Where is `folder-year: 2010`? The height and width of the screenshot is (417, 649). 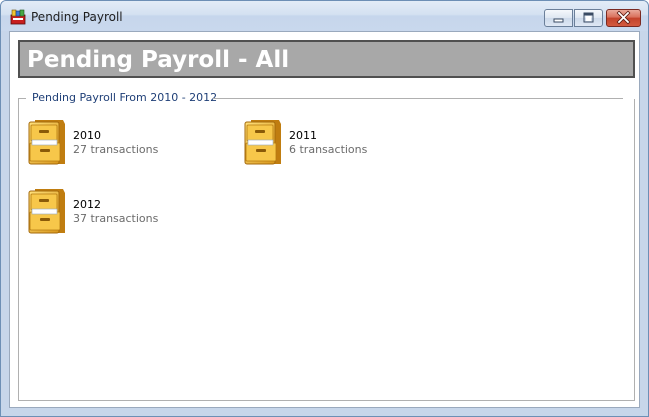
folder-year: 2010 is located at coordinates (87, 135).